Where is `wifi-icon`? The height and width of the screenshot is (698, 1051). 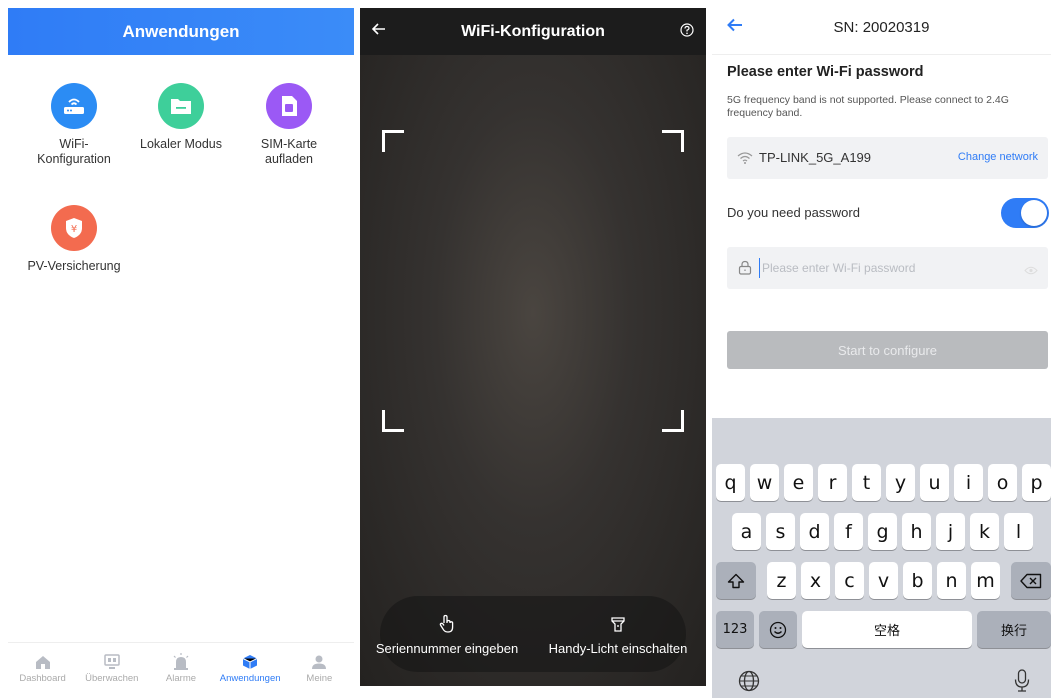 wifi-icon is located at coordinates (745, 160).